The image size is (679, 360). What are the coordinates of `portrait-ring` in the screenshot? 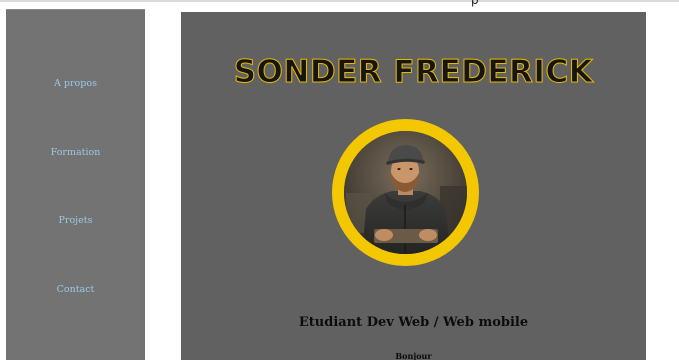 It's located at (405, 192).